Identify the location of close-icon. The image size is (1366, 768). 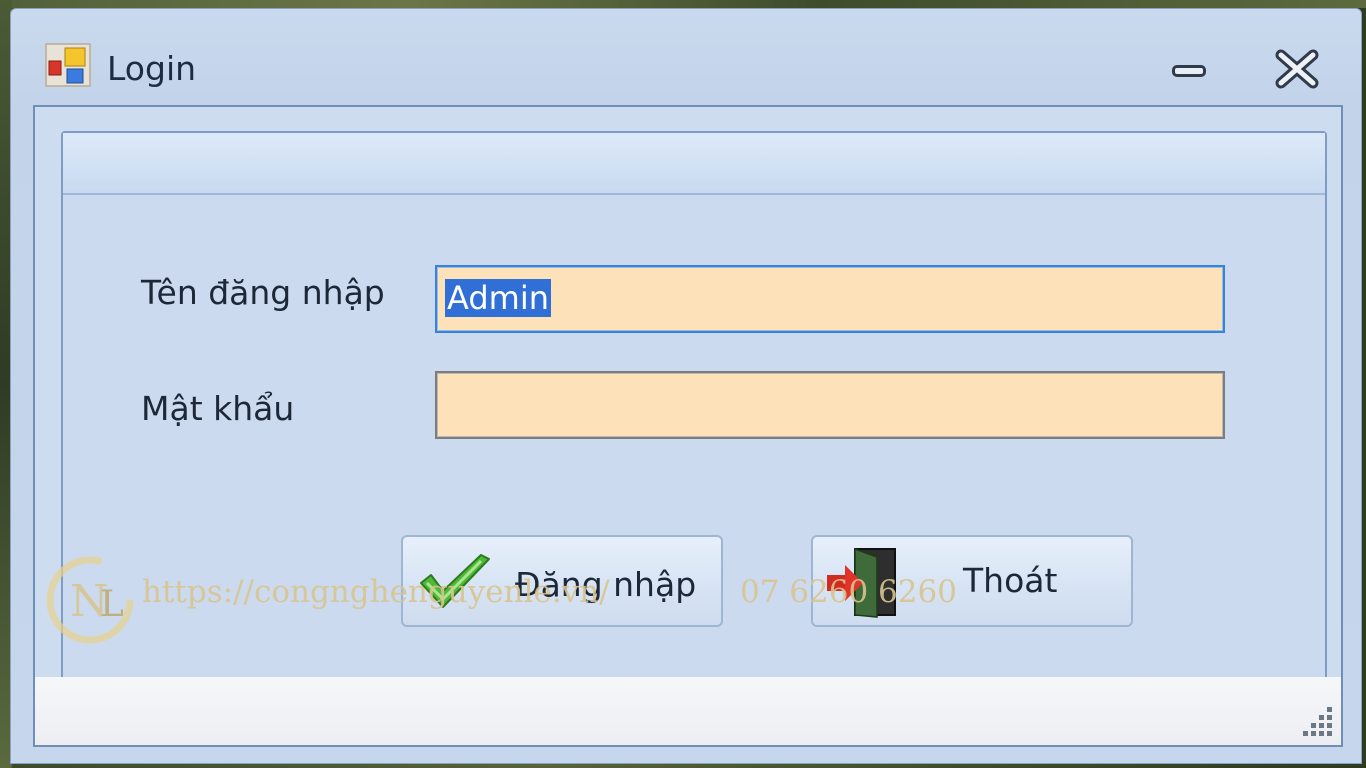
(1297, 69).